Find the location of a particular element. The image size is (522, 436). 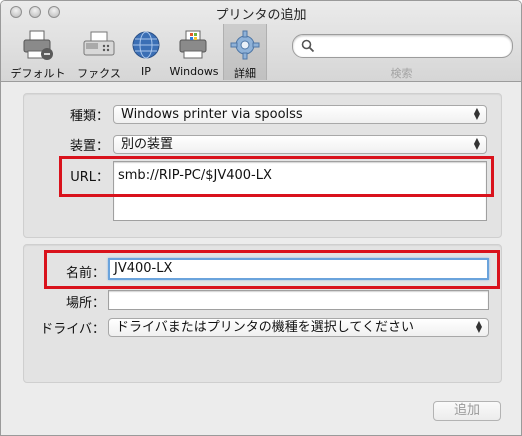

search-icon is located at coordinates (308, 46).